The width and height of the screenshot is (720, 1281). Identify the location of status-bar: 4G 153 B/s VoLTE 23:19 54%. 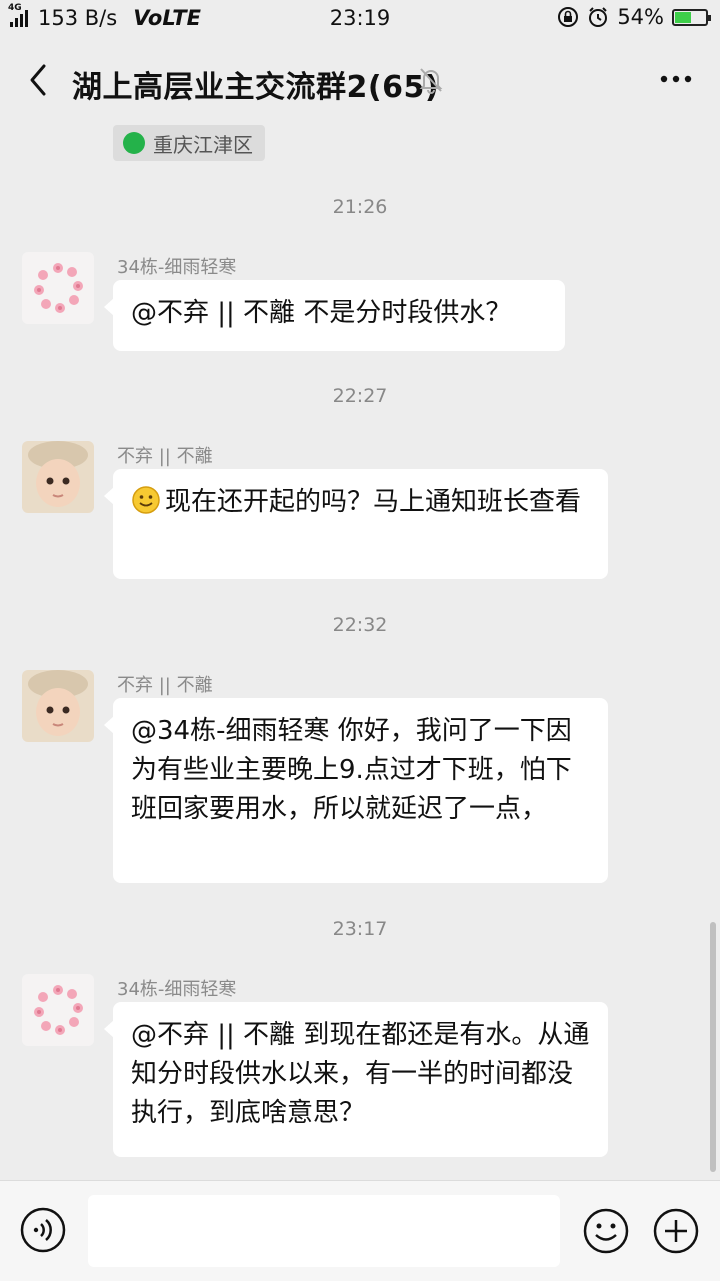
(360, 18).